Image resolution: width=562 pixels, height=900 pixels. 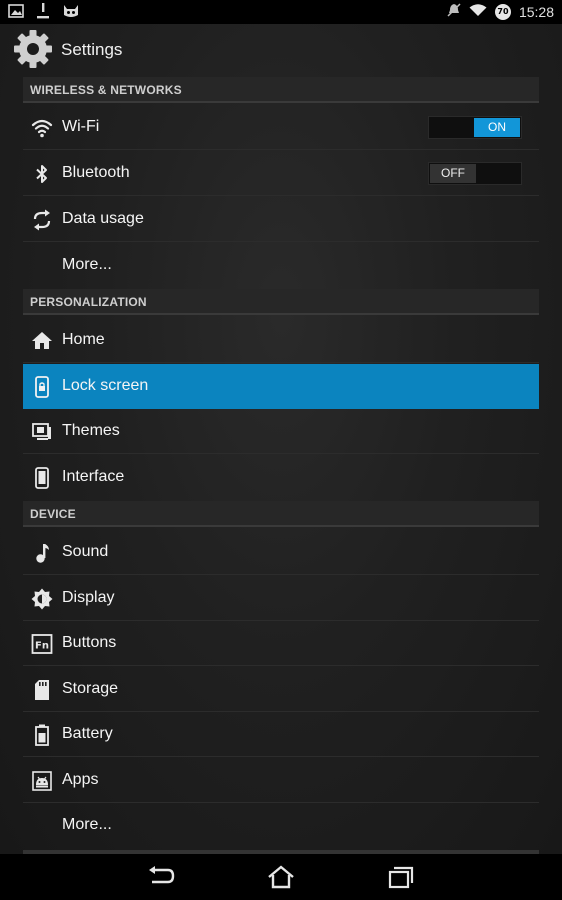 What do you see at coordinates (42, 781) in the screenshot?
I see `android-apps-icon` at bounding box center [42, 781].